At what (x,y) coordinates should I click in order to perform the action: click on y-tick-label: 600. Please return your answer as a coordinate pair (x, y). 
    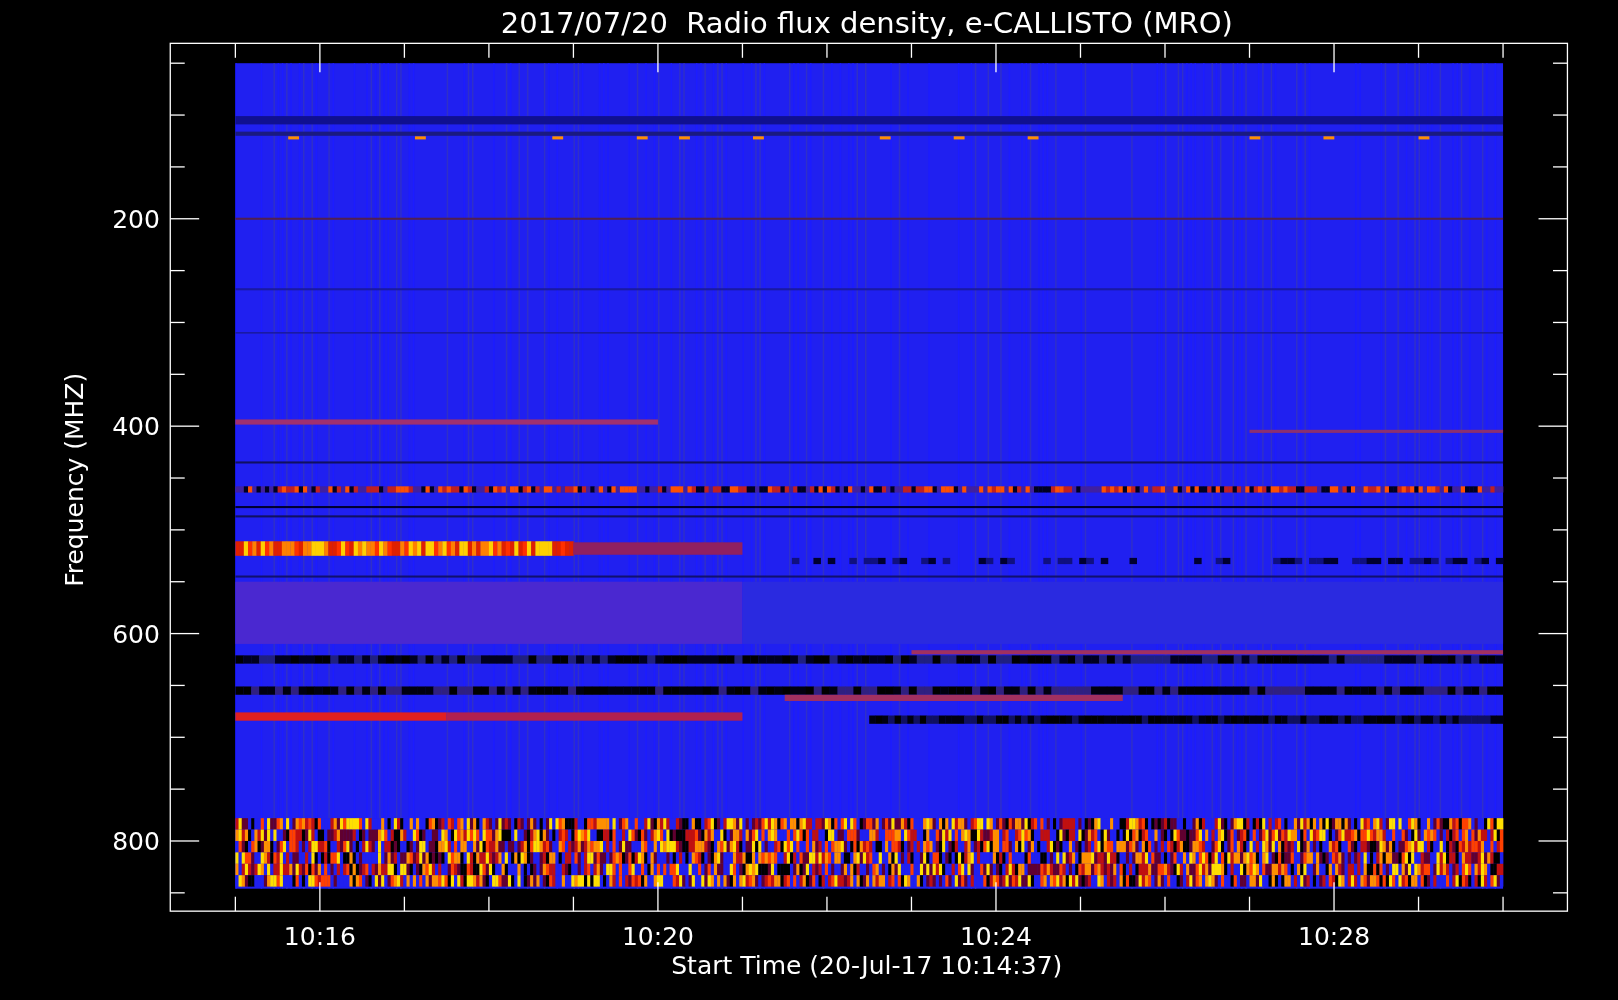
    Looking at the image, I should click on (136, 634).